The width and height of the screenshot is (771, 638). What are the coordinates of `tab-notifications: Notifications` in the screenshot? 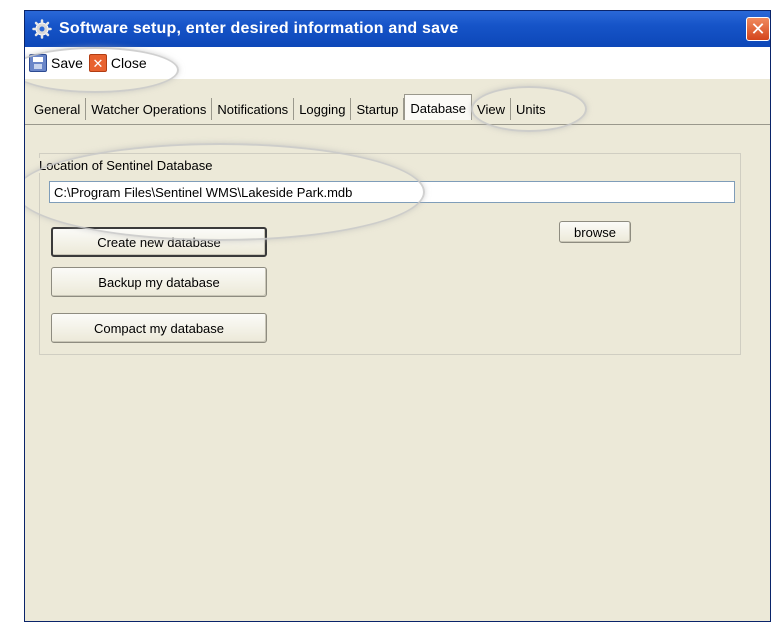 It's located at (253, 109).